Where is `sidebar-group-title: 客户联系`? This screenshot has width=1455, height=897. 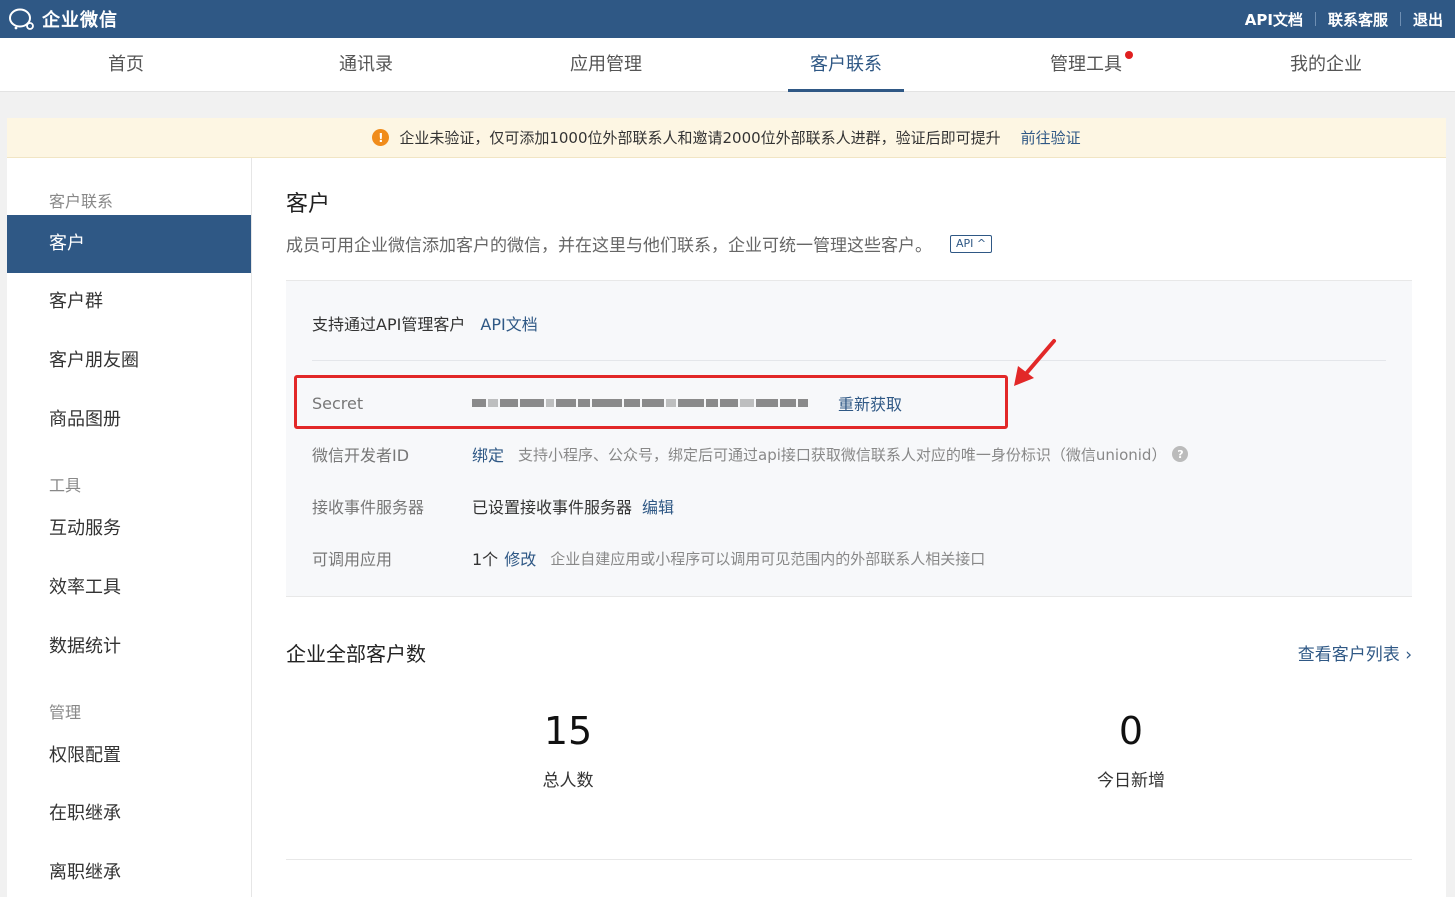
sidebar-group-title: 客户联系 is located at coordinates (81, 201).